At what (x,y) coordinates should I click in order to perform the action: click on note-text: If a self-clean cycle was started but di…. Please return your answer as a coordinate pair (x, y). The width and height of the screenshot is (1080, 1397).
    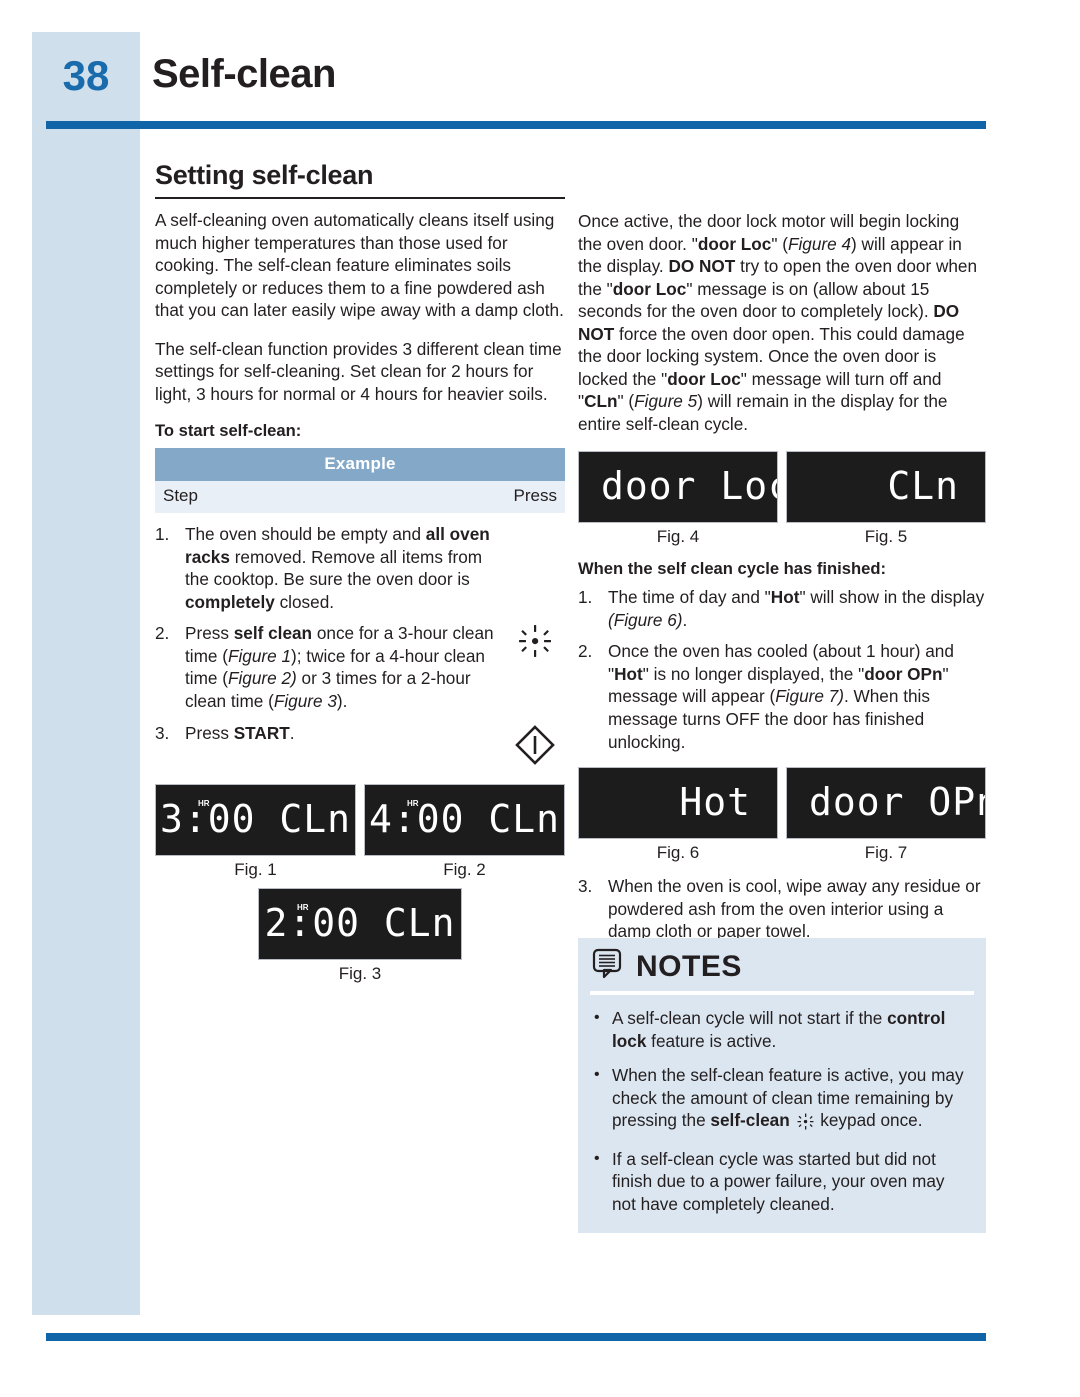
    Looking at the image, I should click on (778, 1181).